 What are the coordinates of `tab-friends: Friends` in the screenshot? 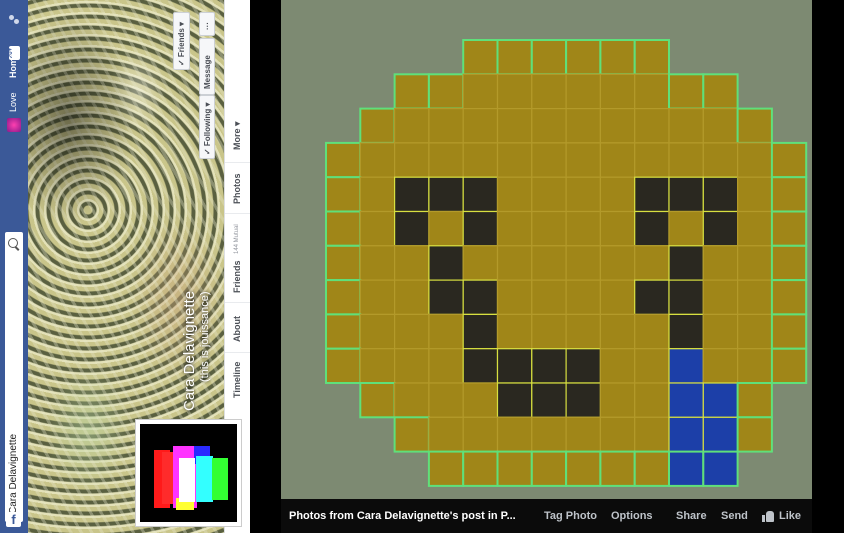 It's located at (237, 276).